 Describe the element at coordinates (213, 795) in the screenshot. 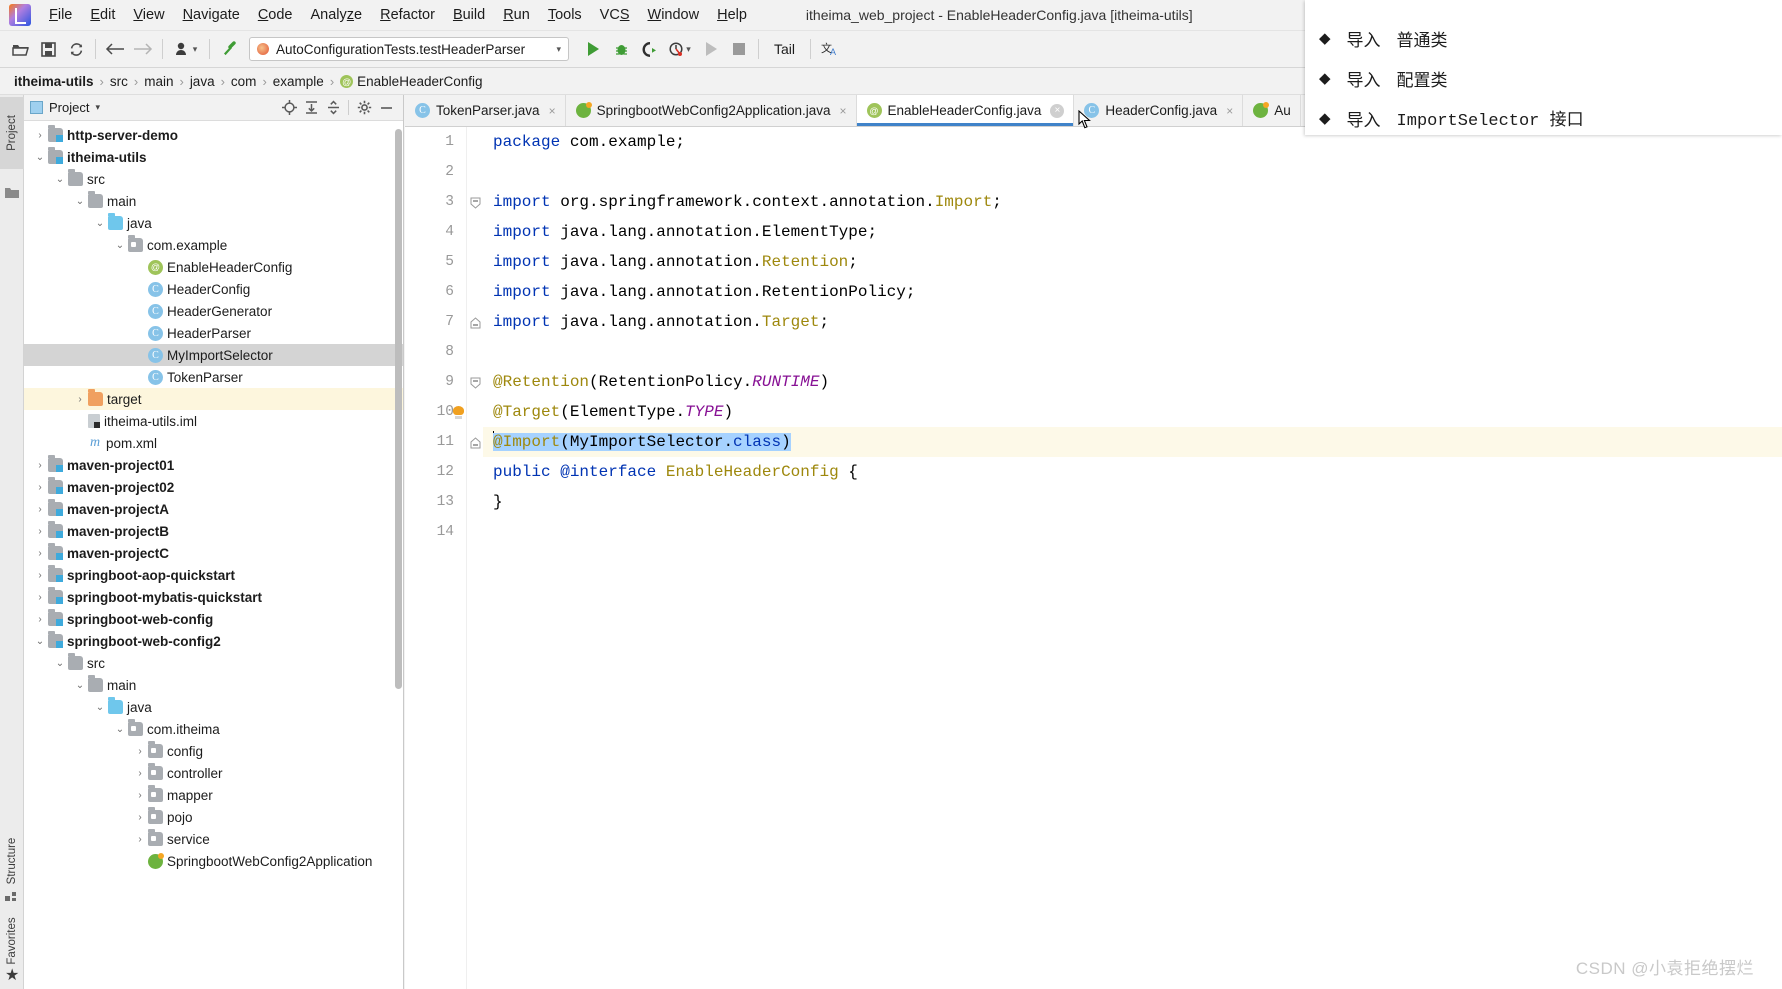

I see `tree-node: › mapper` at that location.